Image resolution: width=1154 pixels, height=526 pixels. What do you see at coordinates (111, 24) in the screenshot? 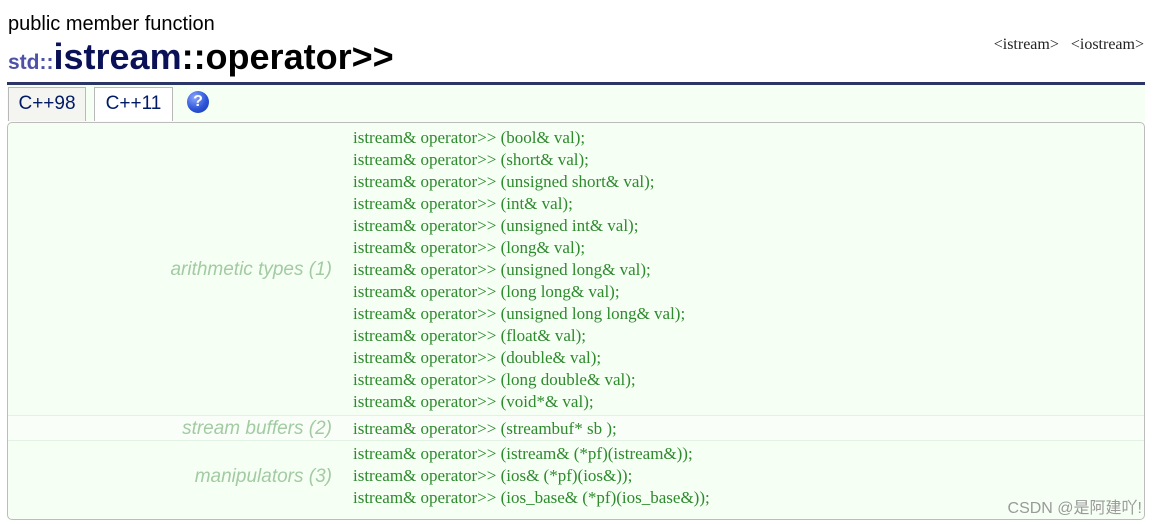
I see `member-kind-label: public member function` at bounding box center [111, 24].